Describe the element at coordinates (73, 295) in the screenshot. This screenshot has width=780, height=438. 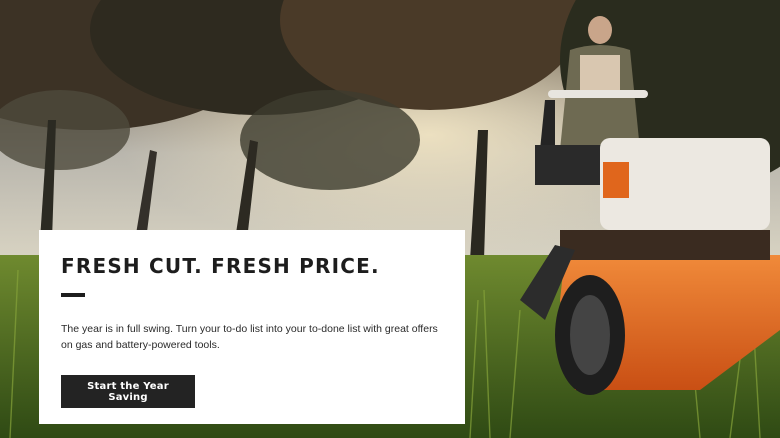
I see `headline-divider` at that location.